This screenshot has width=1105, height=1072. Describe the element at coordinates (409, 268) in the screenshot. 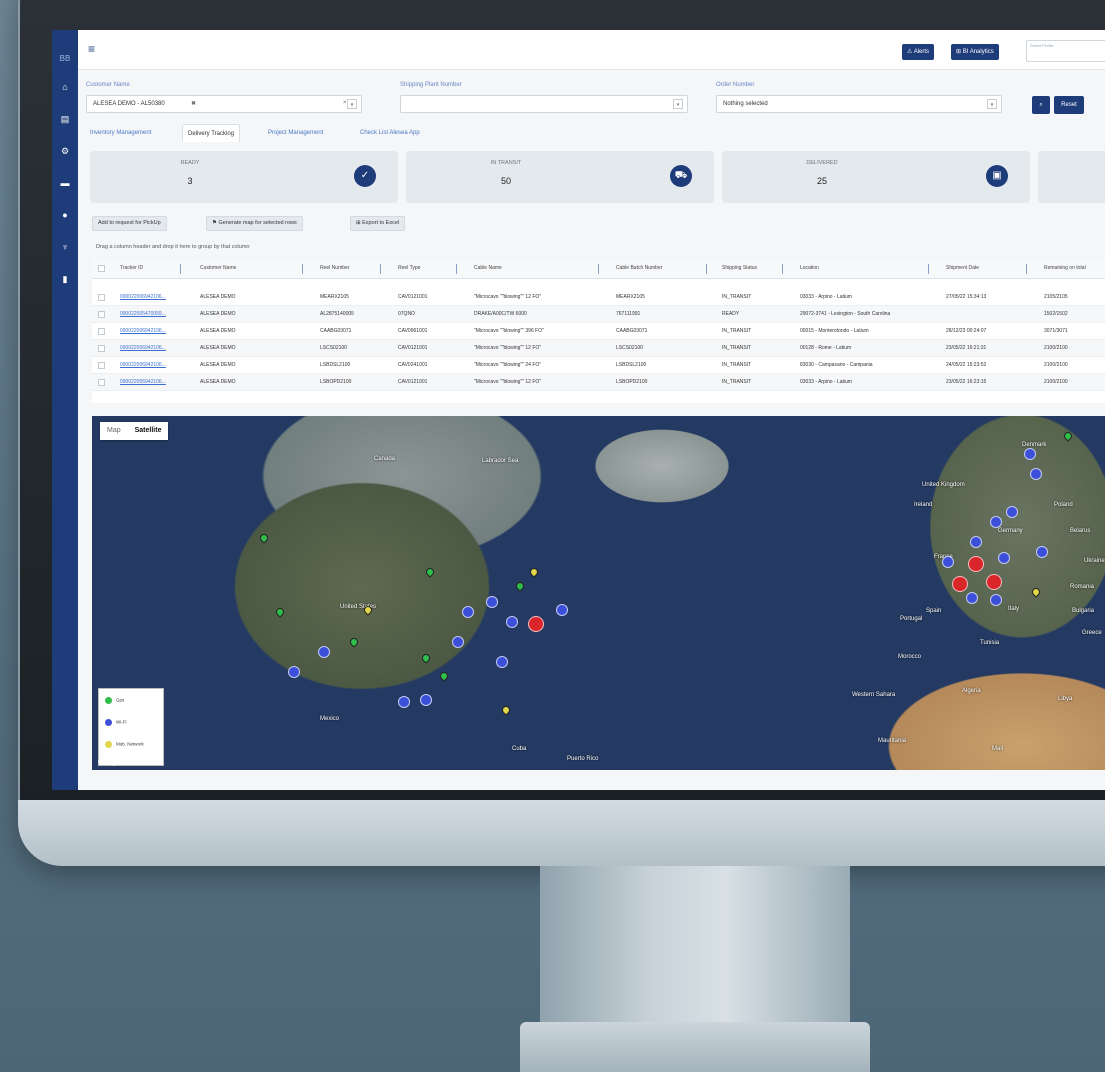

I see `column-header: Reel Type` at that location.